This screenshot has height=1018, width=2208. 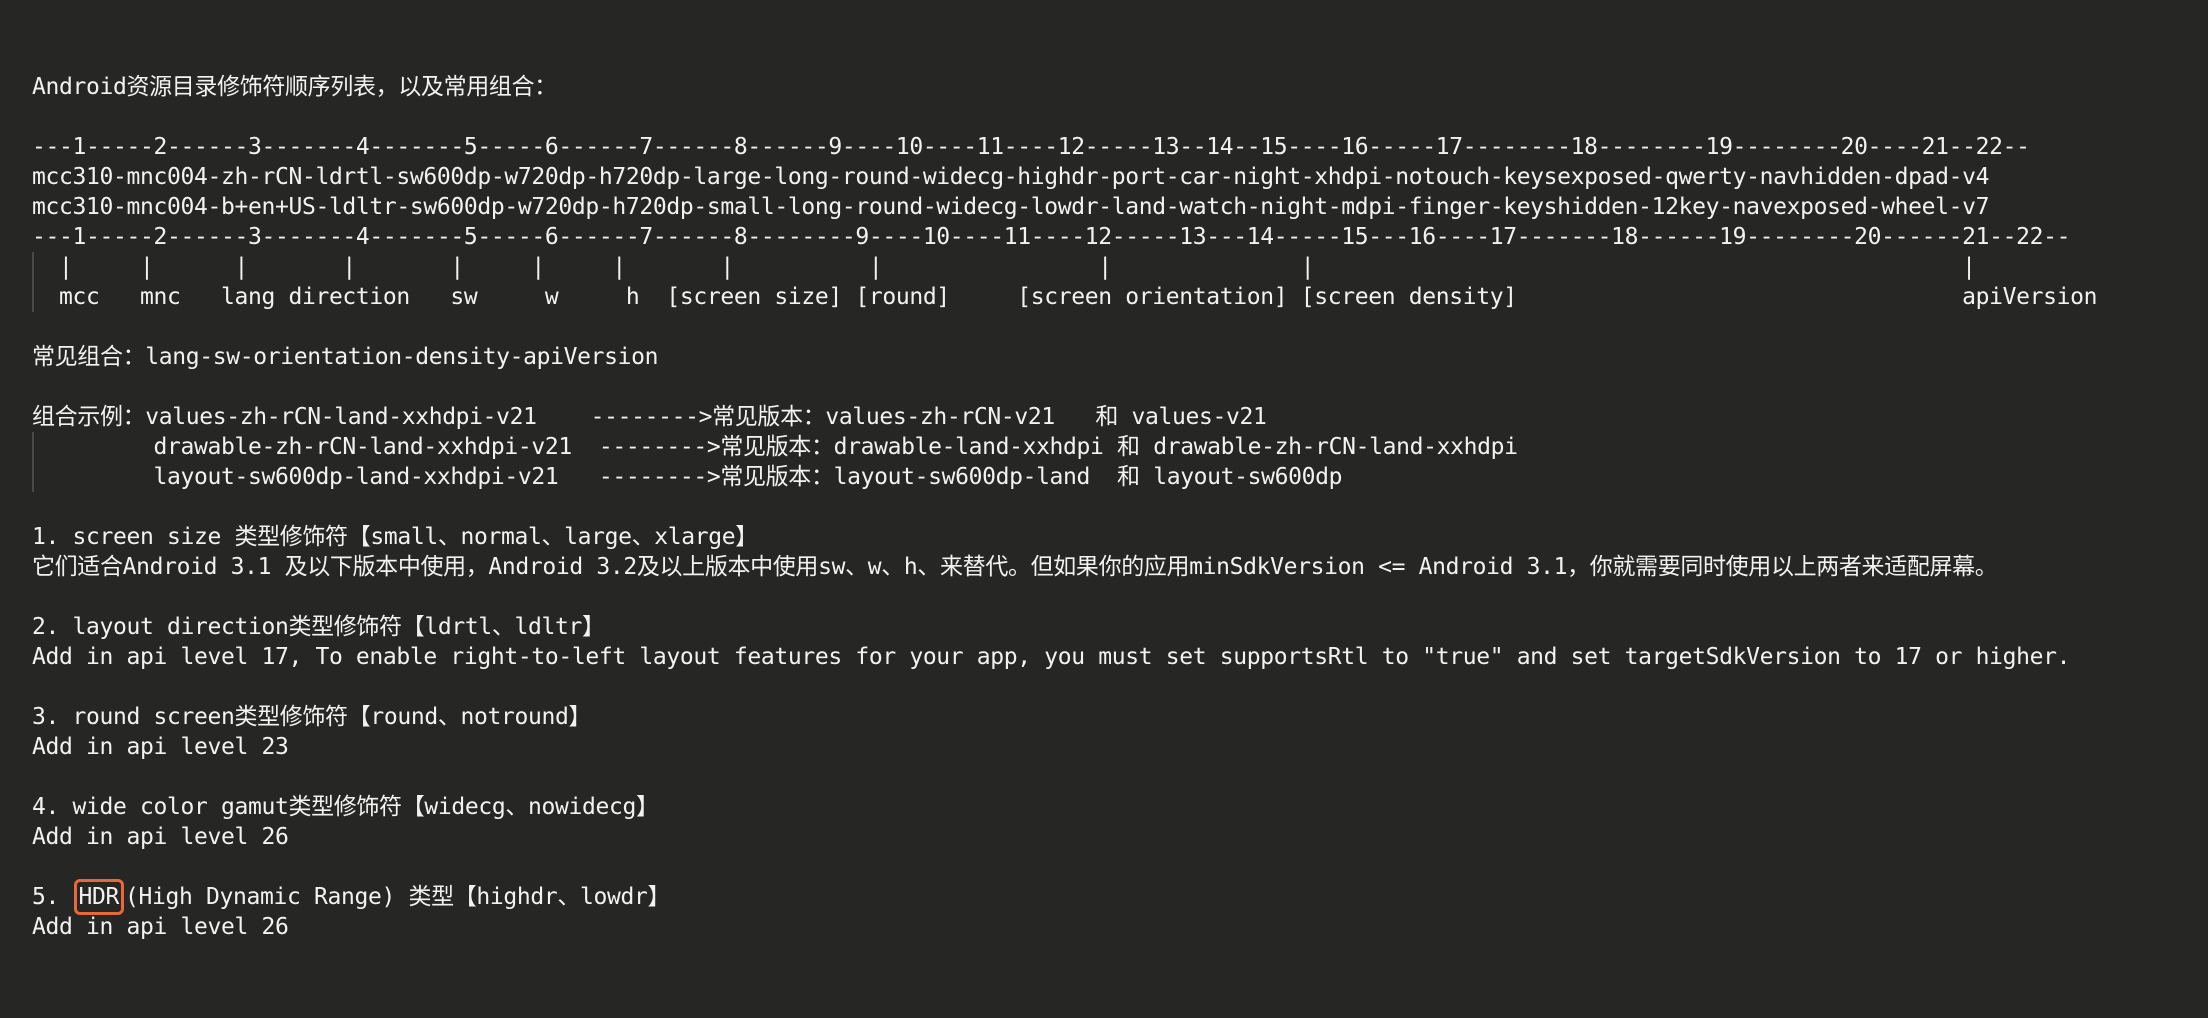 What do you see at coordinates (98, 897) in the screenshot?
I see `hdr-highlight-box: HDR` at bounding box center [98, 897].